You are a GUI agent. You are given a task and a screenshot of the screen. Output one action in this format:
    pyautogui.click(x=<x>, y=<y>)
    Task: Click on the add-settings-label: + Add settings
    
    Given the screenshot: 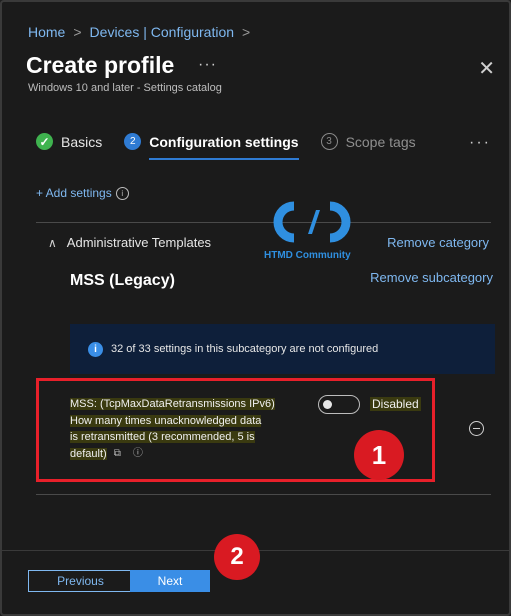 What is the action you would take?
    pyautogui.click(x=74, y=193)
    